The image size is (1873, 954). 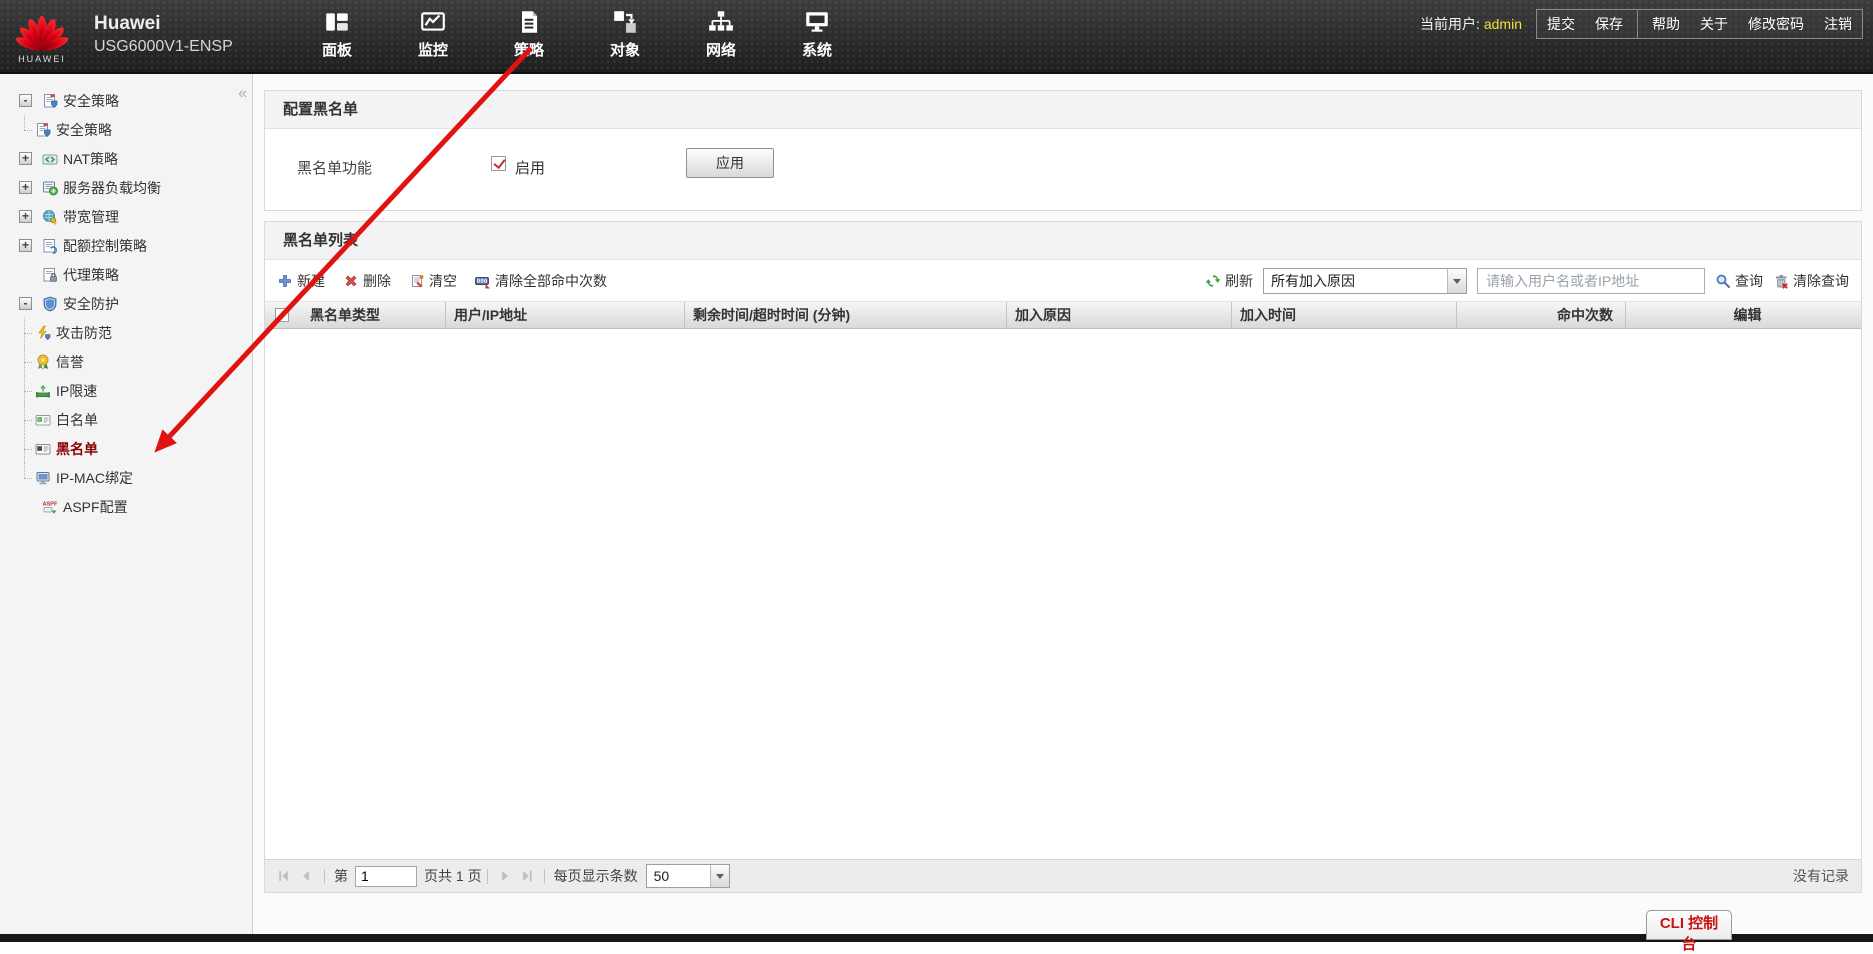 What do you see at coordinates (341, 876) in the screenshot?
I see `page-prefix: 第` at bounding box center [341, 876].